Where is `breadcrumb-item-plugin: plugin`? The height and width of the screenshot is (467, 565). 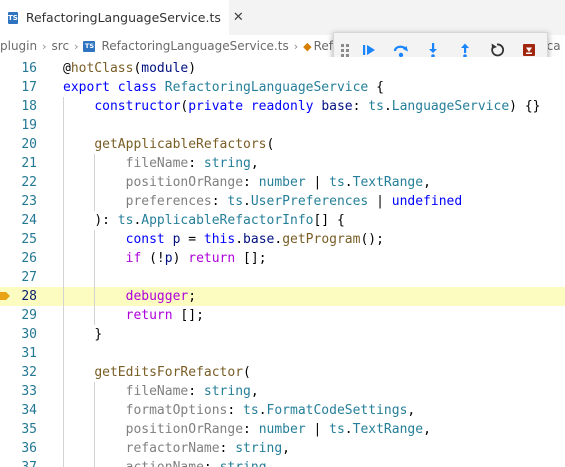 breadcrumb-item-plugin: plugin is located at coordinates (18, 46).